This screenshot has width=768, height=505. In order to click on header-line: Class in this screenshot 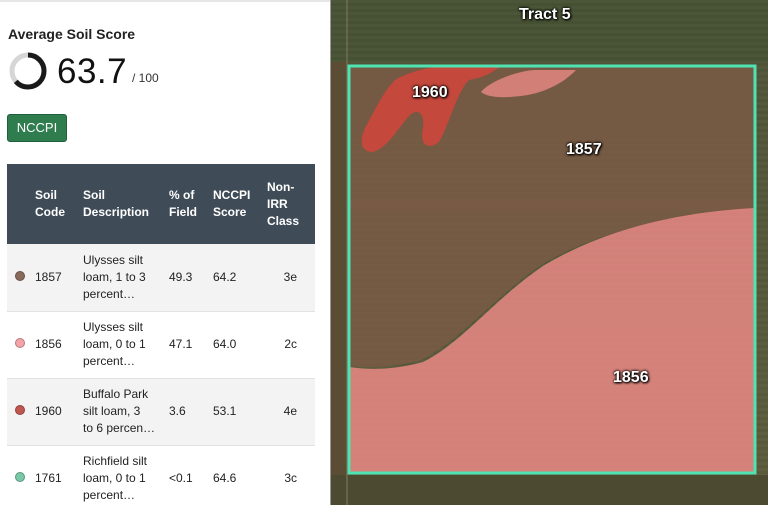, I will do `click(283, 220)`.